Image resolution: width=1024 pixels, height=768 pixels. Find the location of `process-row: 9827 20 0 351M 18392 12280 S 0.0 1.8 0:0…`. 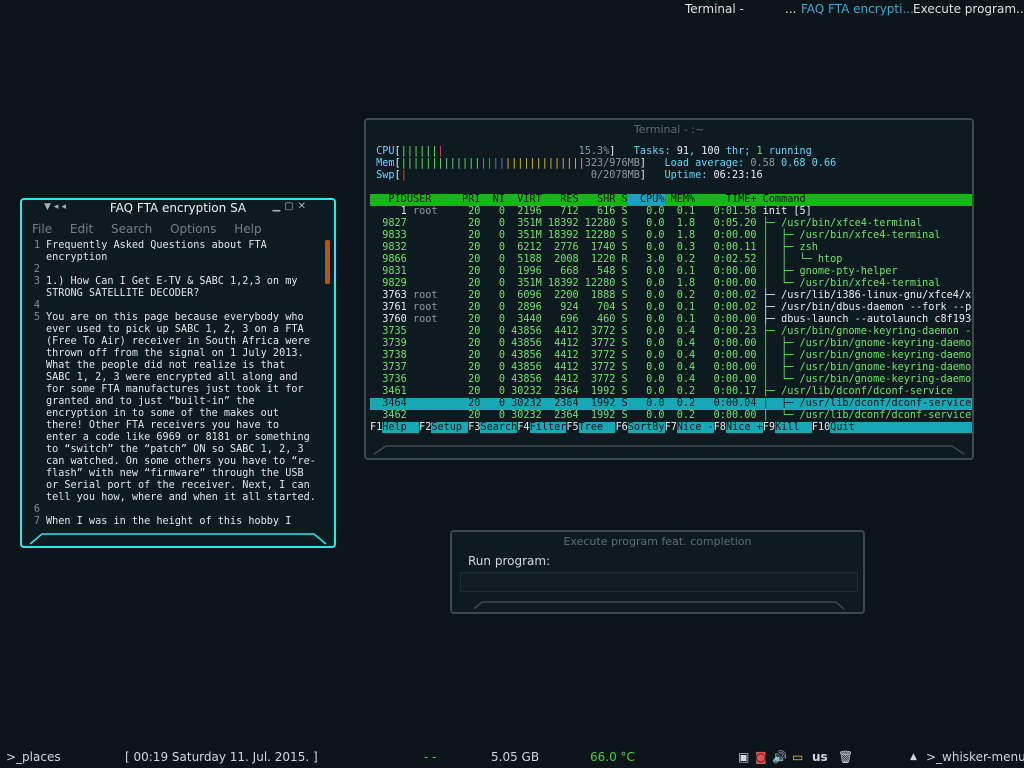

process-row: 9827 20 0 351M 18392 12280 S 0.0 1.8 0:0… is located at coordinates (671, 224).